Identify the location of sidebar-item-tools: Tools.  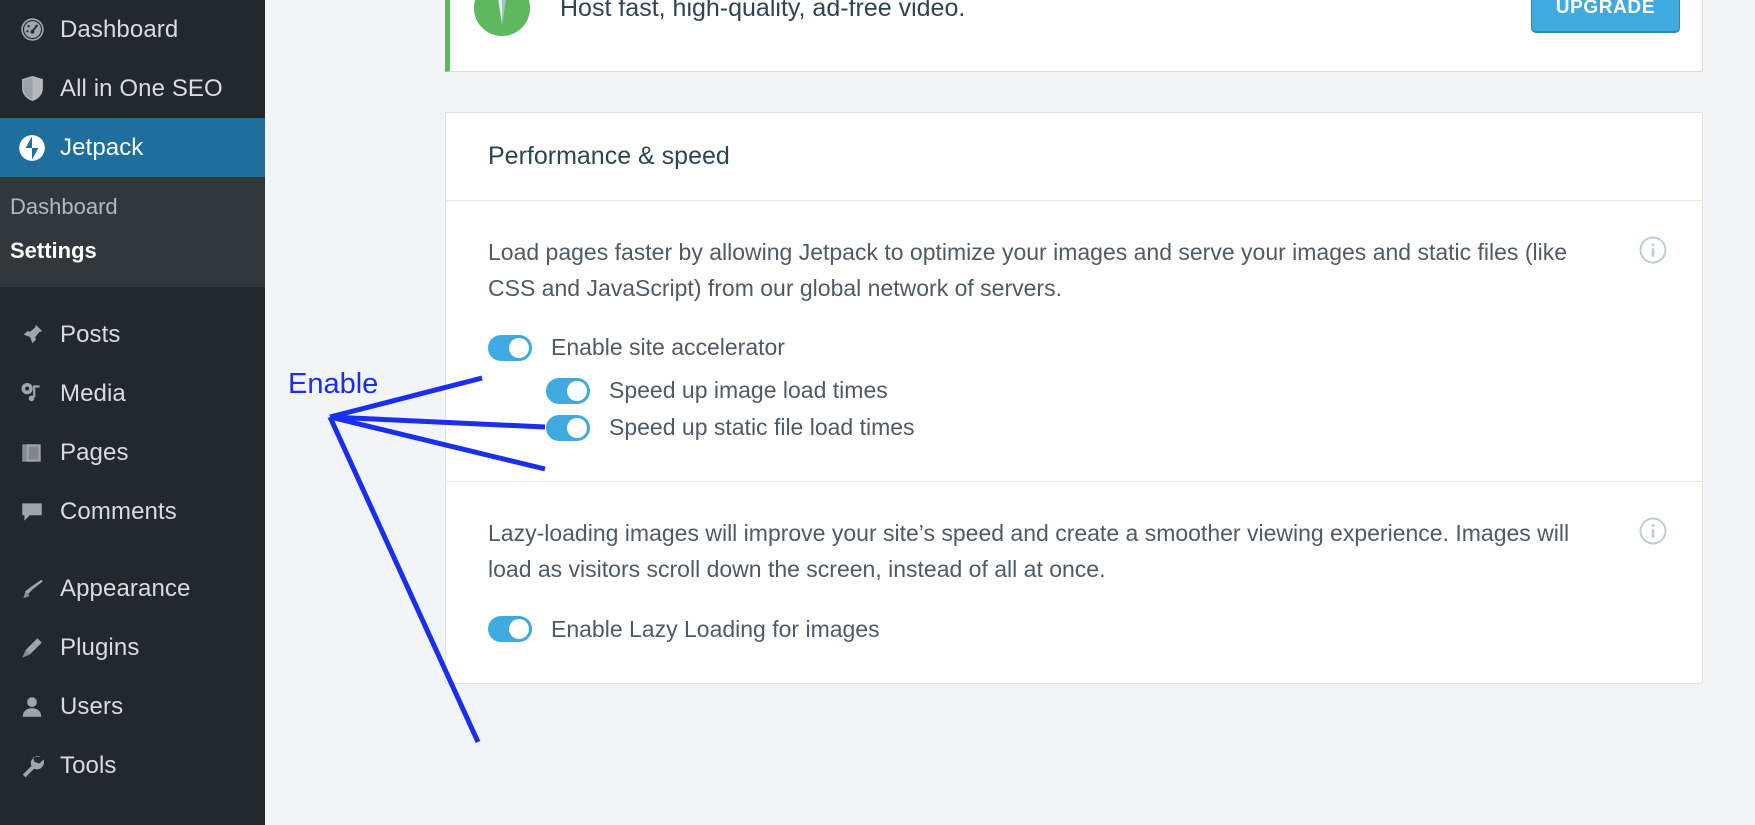
(132, 765).